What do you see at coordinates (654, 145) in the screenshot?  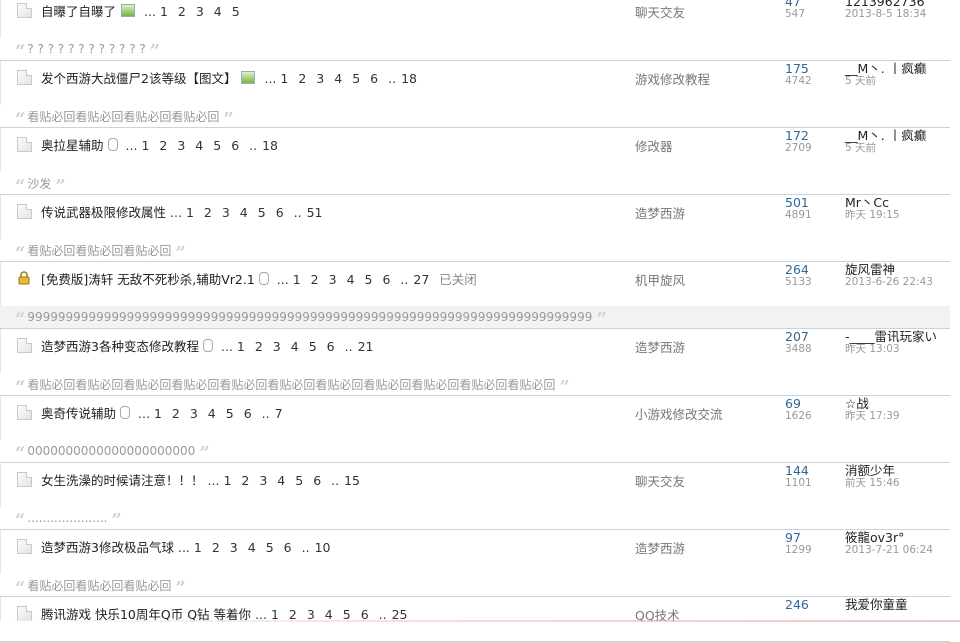 I see `forum-link: 修改器` at bounding box center [654, 145].